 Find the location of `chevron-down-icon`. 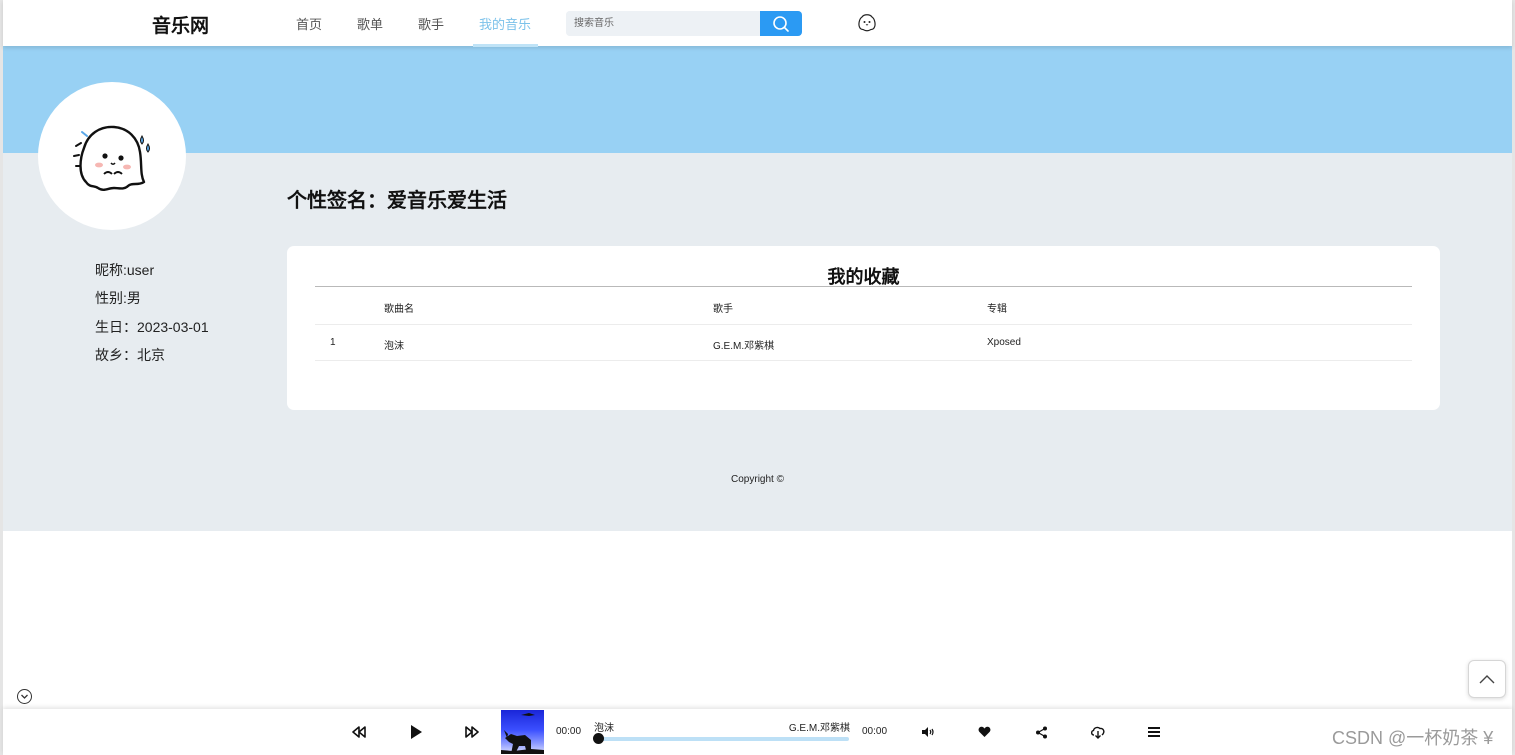

chevron-down-icon is located at coordinates (24, 696).